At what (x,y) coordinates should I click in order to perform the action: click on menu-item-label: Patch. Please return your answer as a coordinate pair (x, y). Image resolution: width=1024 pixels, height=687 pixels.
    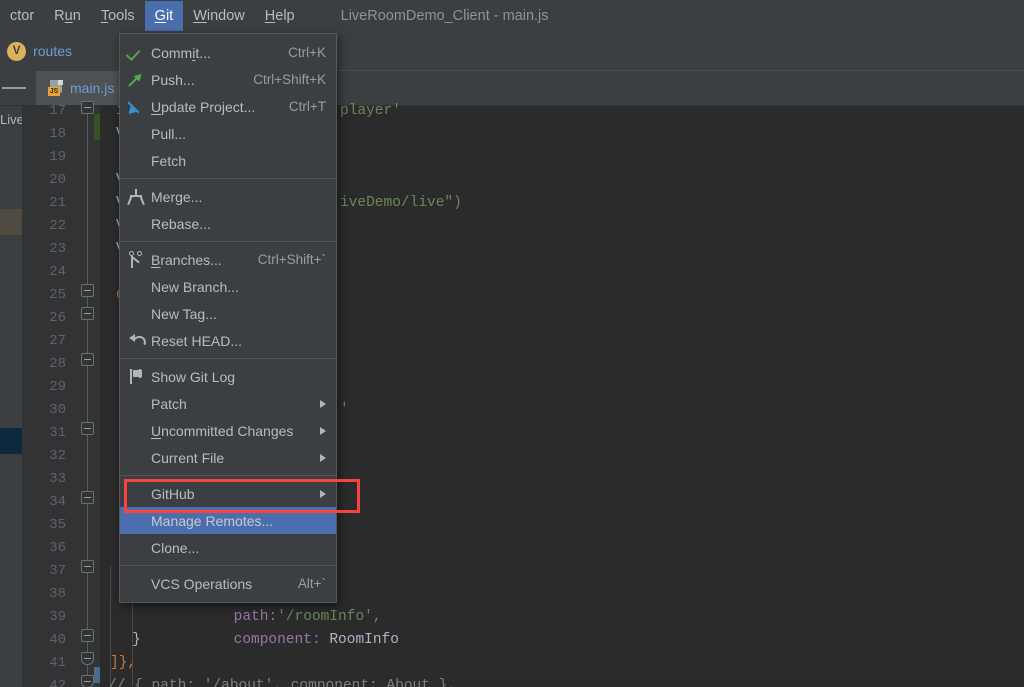
    Looking at the image, I should click on (169, 403).